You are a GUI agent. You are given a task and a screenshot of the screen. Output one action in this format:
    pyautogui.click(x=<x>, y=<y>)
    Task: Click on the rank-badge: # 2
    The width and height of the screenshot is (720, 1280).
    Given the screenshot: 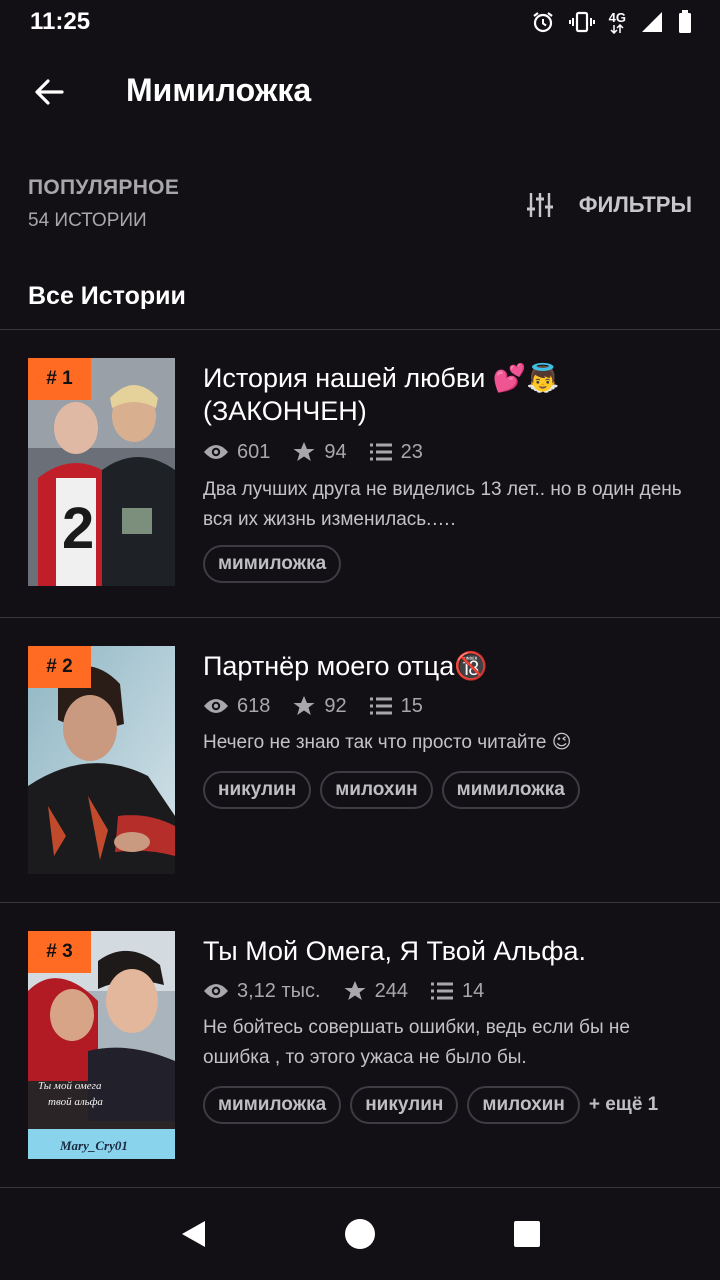 What is the action you would take?
    pyautogui.click(x=59, y=667)
    